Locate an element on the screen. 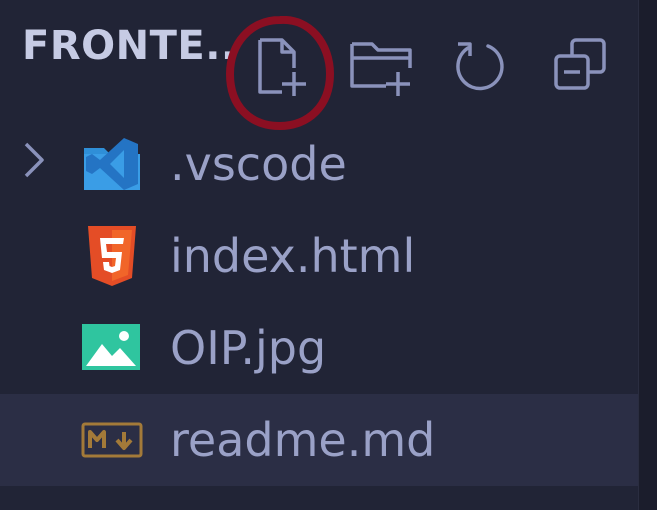 This screenshot has height=510, width=657. folder-title: FRONTE.. is located at coordinates (129, 46).